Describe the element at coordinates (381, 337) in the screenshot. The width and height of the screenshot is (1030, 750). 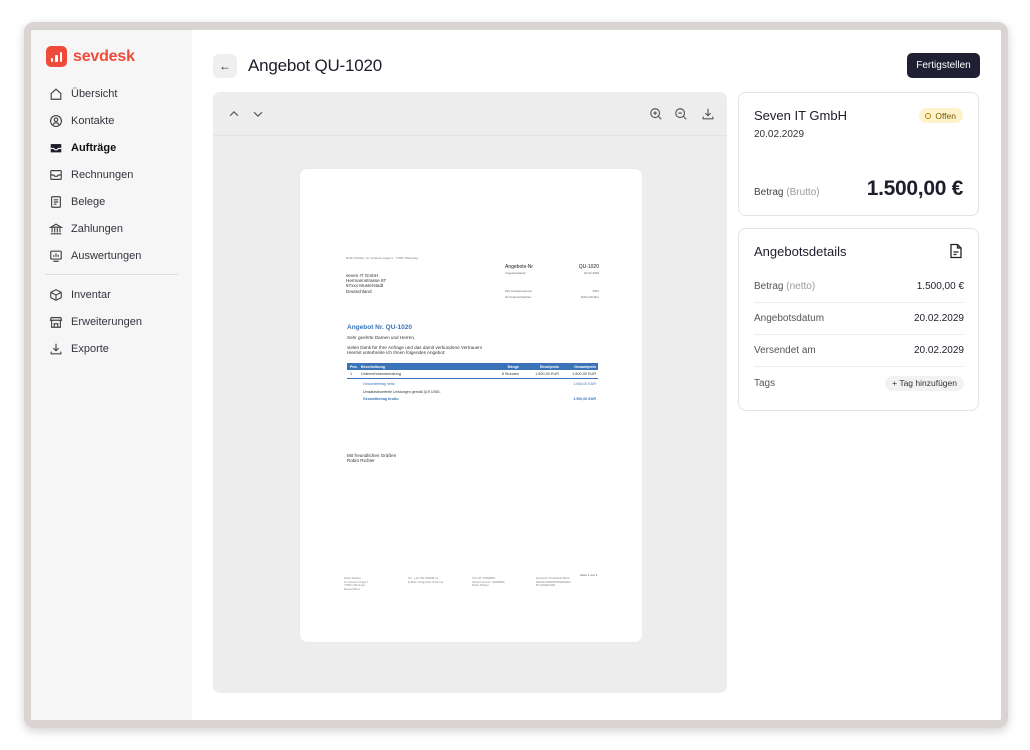
I see `greeting: Sehr geehrte Damen und Herren,` at that location.